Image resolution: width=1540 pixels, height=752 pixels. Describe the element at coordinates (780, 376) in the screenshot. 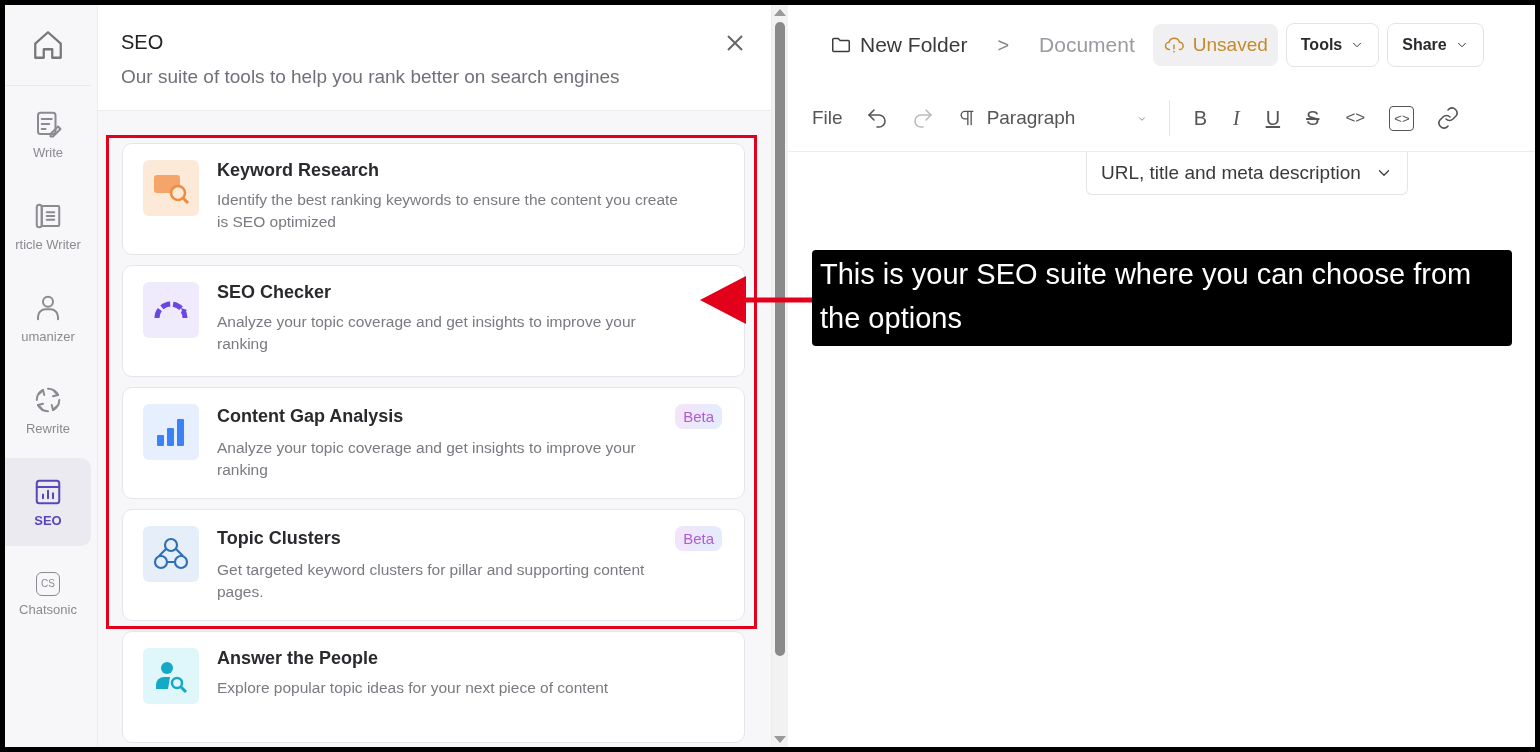

I see `scrollbar` at that location.